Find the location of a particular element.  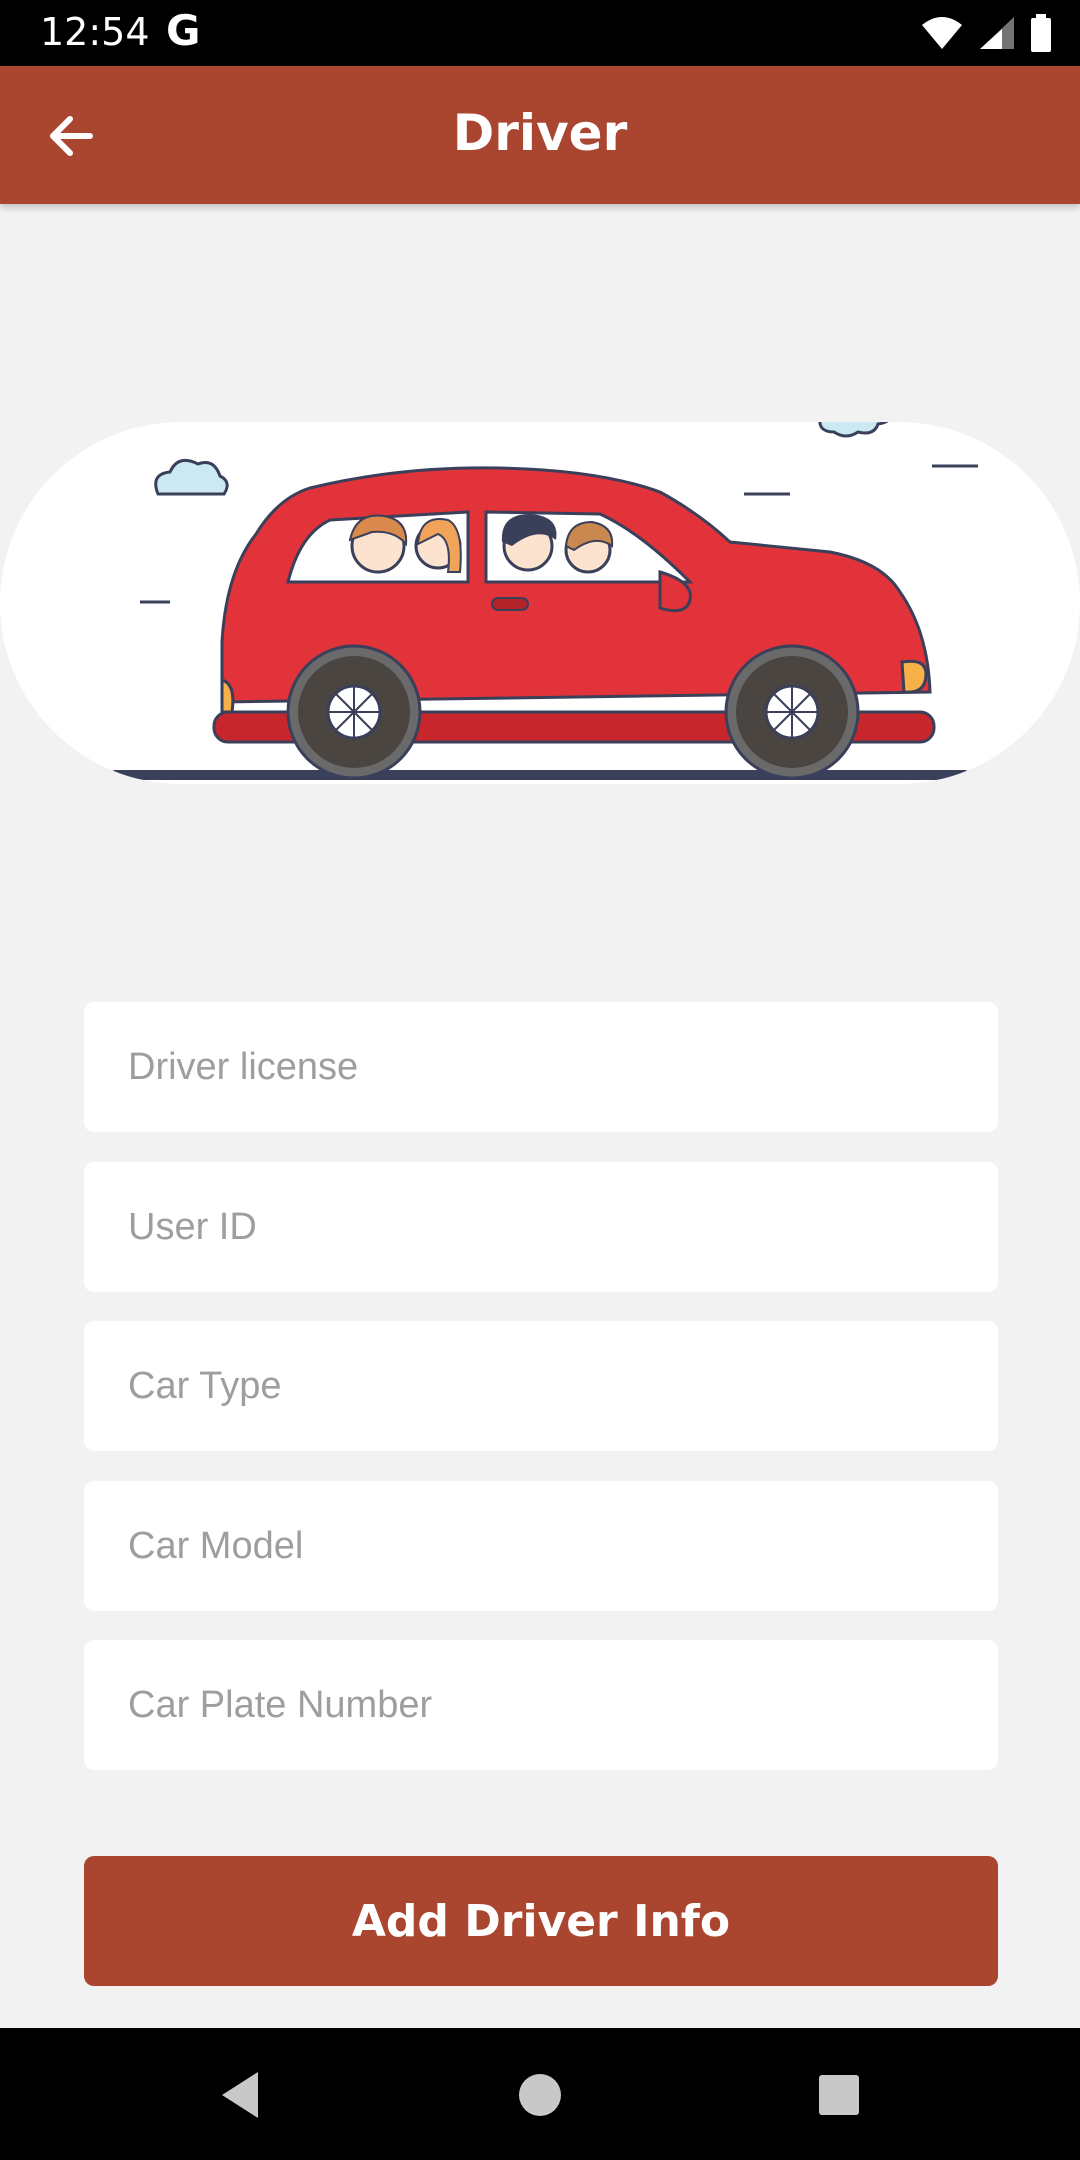

wheel-rear is located at coordinates (792, 712).